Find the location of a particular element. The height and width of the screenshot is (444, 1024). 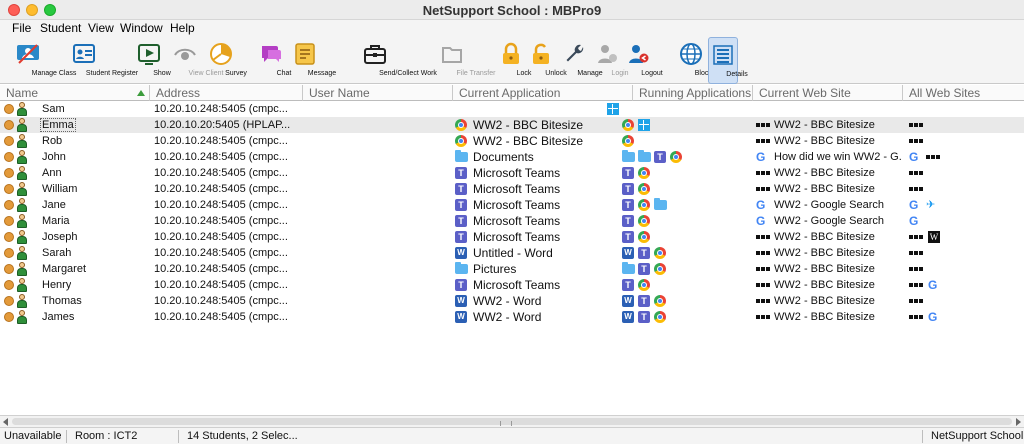

student-name: Henry is located at coordinates (57, 285).